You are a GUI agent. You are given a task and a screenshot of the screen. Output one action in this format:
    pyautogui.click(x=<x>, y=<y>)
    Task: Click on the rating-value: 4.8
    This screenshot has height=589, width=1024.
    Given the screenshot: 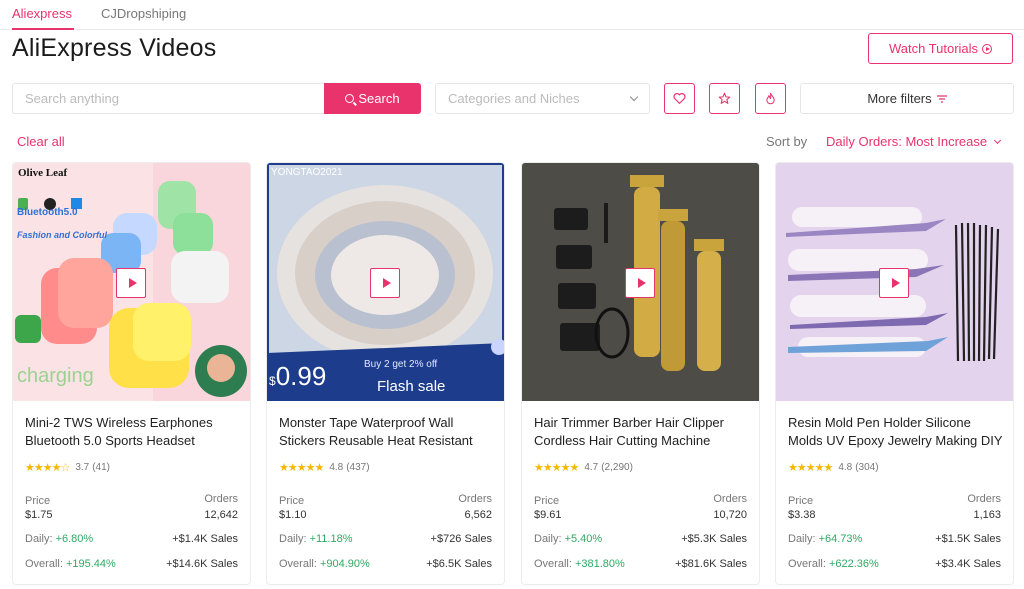 What is the action you would take?
    pyautogui.click(x=336, y=467)
    